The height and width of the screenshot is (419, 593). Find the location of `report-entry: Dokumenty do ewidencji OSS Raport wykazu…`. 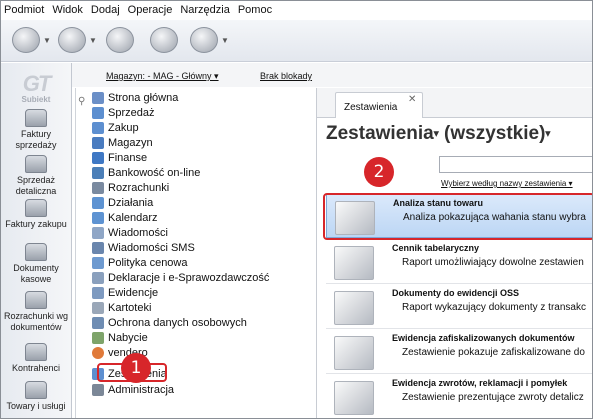

report-entry: Dokumenty do ewidencji OSS Raport wykazu… is located at coordinates (459, 307).